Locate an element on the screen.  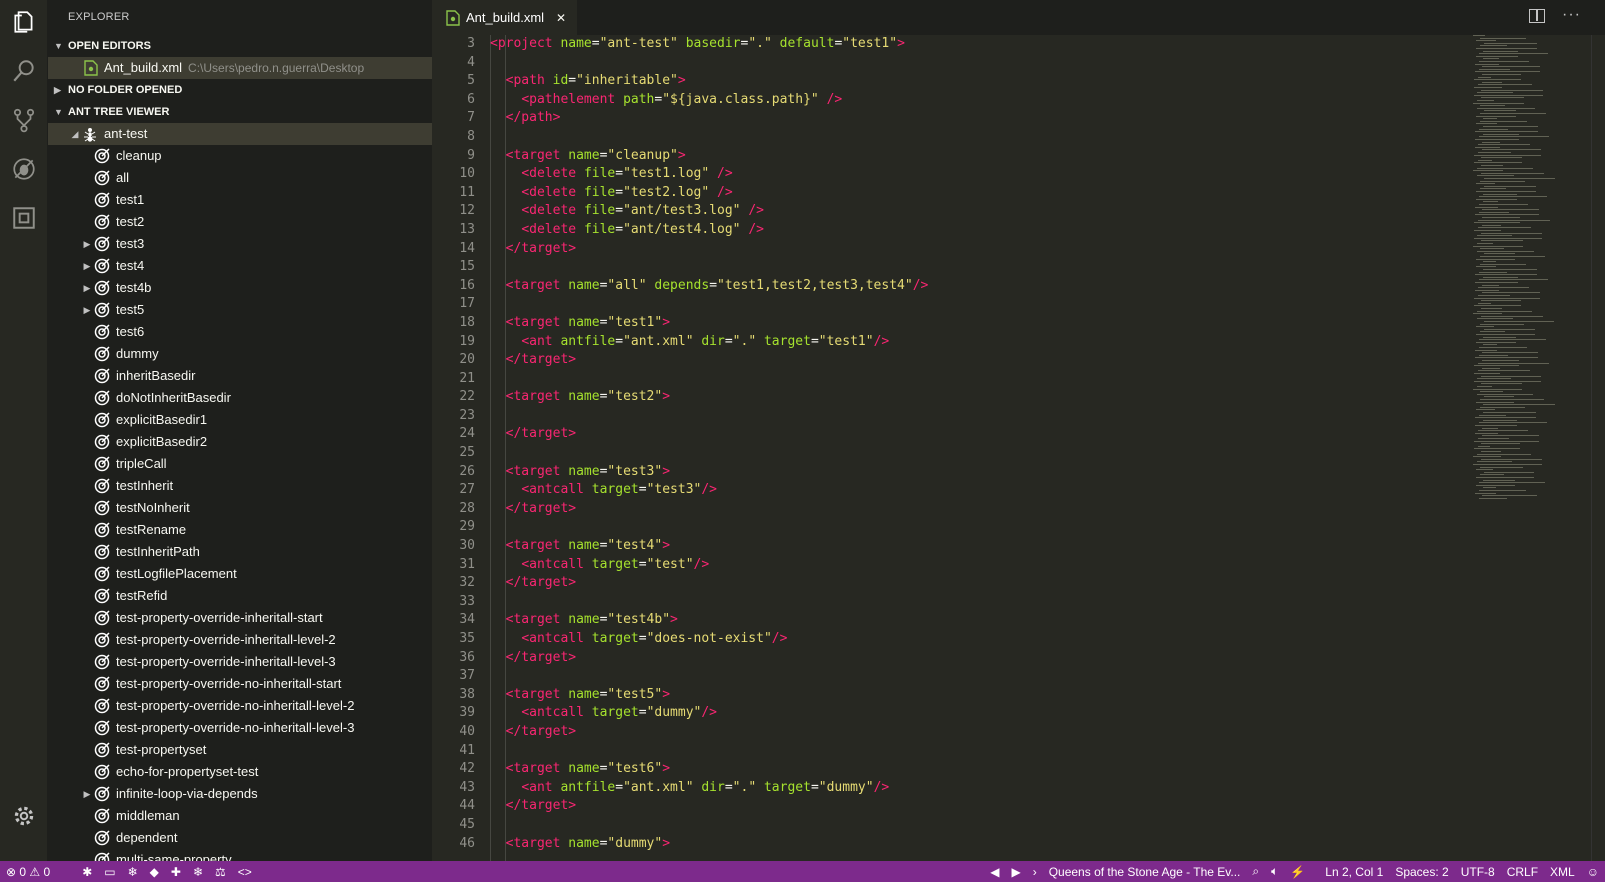
ant-target-node: ▶ test5 is located at coordinates (240, 310).